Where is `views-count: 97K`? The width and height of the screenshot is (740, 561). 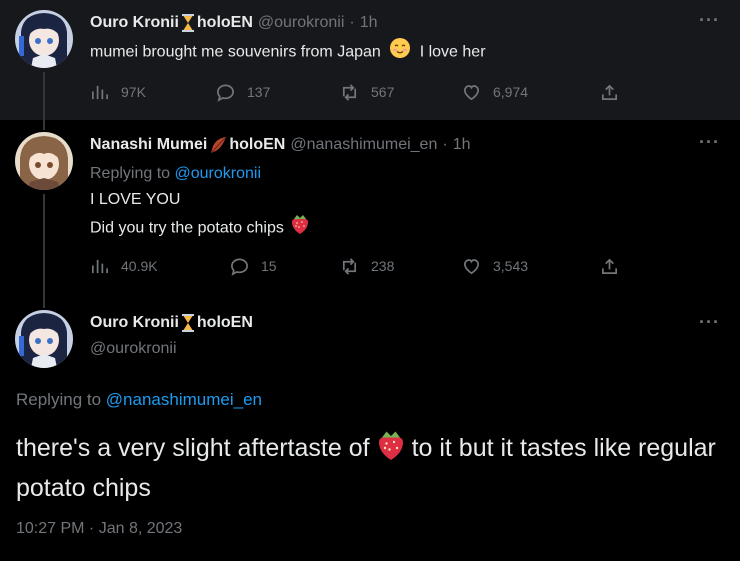 views-count: 97K is located at coordinates (133, 92).